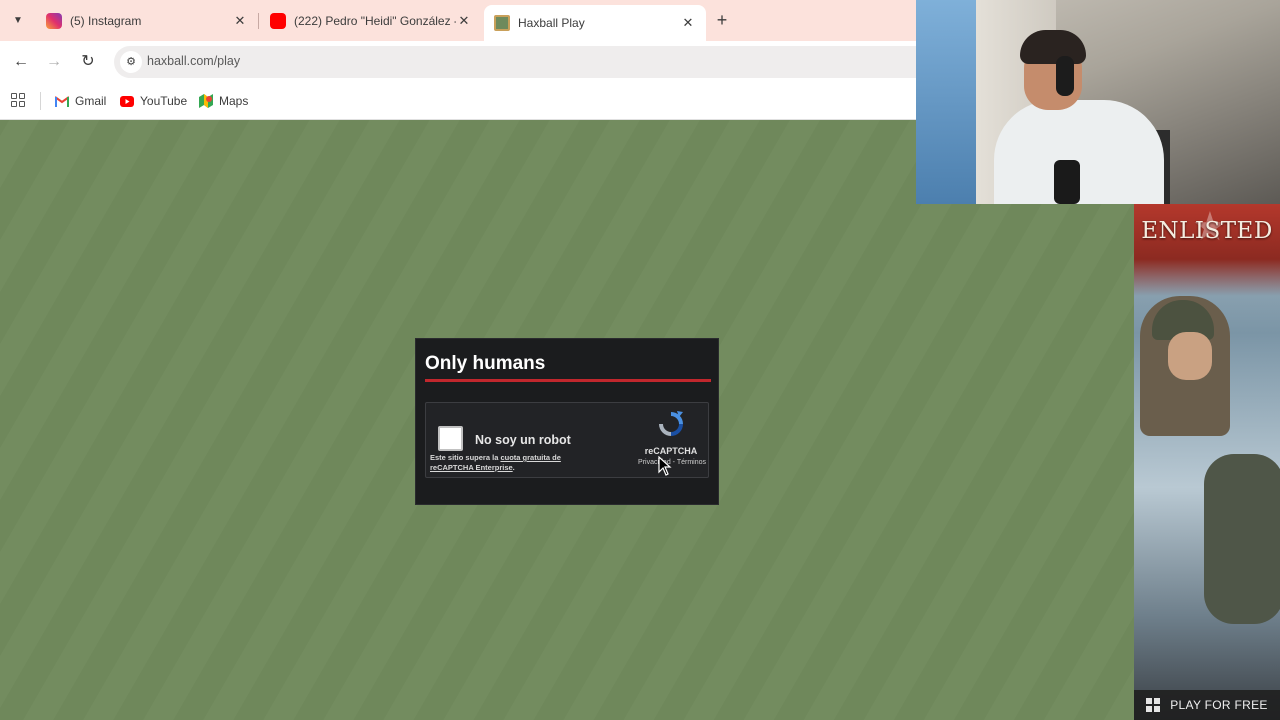 This screenshot has width=1280, height=720. What do you see at coordinates (568, 380) in the screenshot?
I see `dialog-title-underline` at bounding box center [568, 380].